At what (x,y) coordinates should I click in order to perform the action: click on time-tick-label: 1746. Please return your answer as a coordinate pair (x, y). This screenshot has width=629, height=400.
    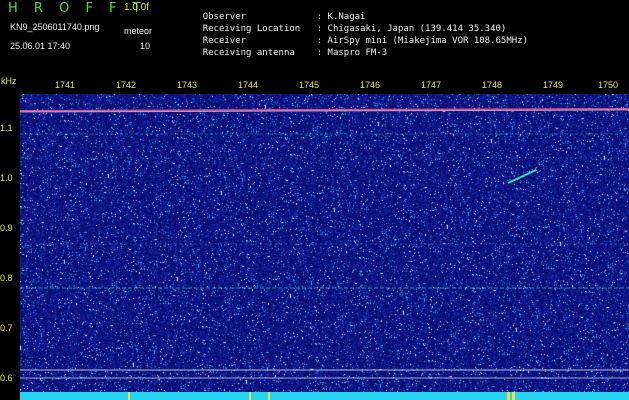
    Looking at the image, I should click on (370, 85).